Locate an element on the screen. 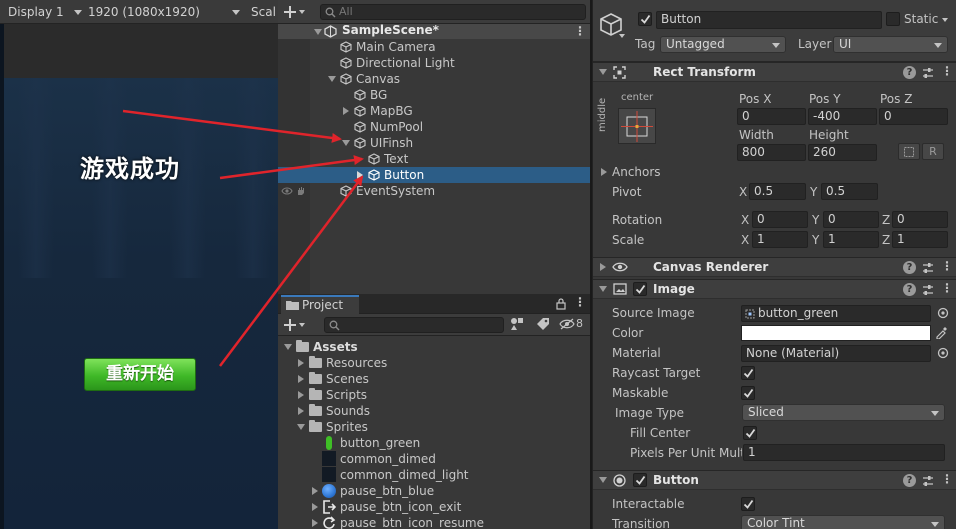  anchor-preset-button is located at coordinates (637, 126).